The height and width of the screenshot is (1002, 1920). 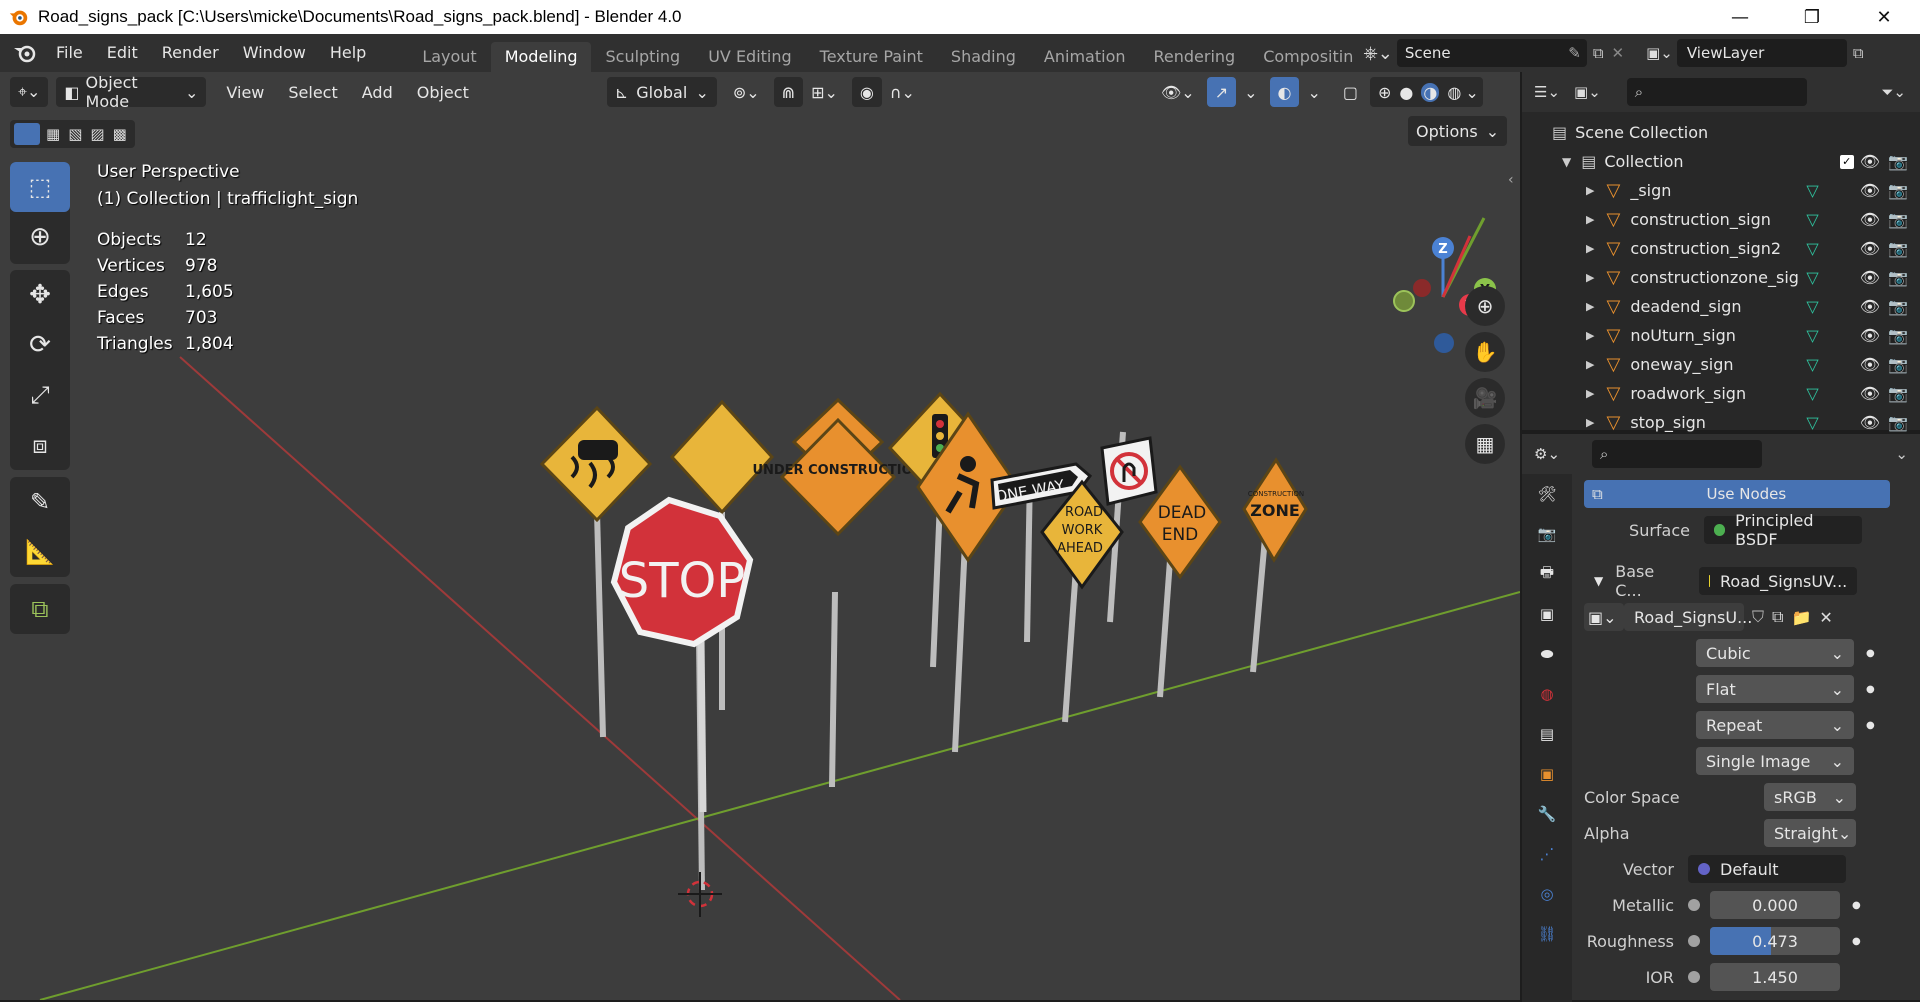 I want to click on tab-sculpting: Sculpting, so click(x=642, y=57).